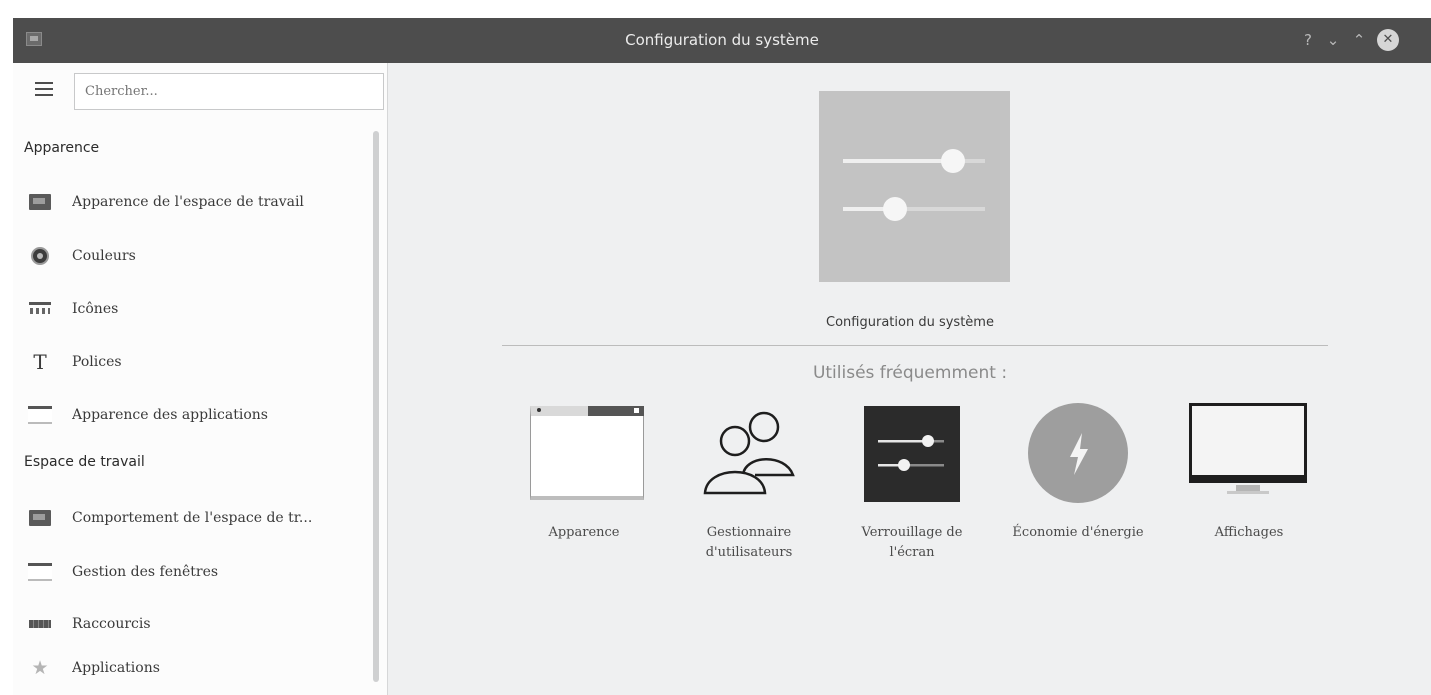 The width and height of the screenshot is (1431, 695). Describe the element at coordinates (912, 542) in the screenshot. I see `frequent-item-label: Verrouillage de l'écran` at that location.